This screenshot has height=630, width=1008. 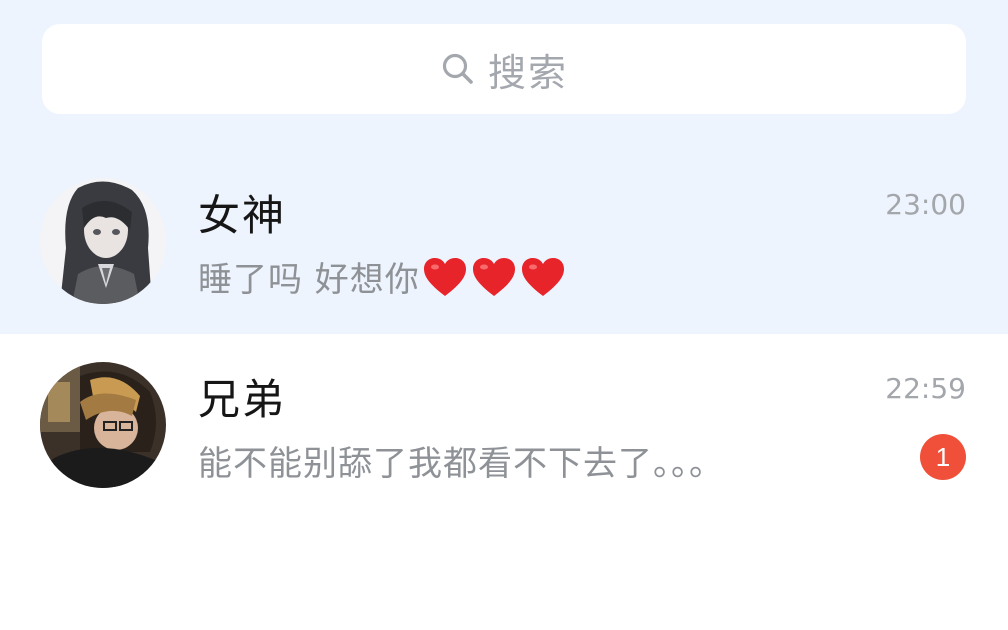 I want to click on unread-badge: 1, so click(x=943, y=457).